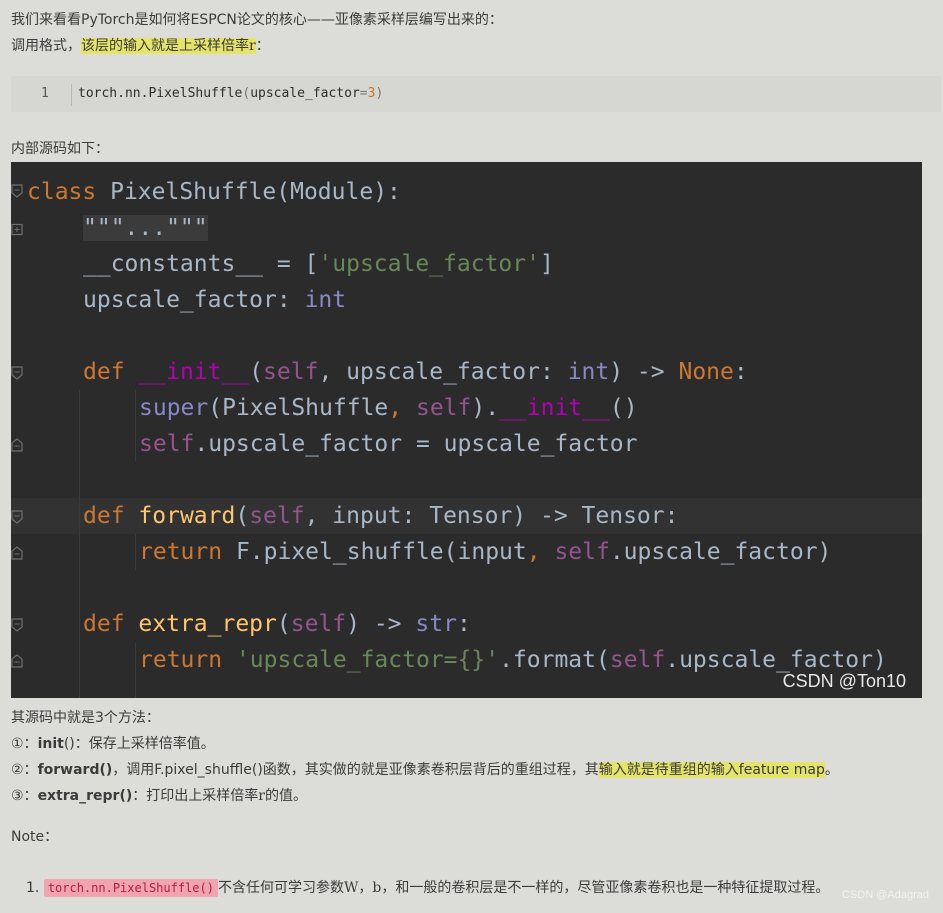 Image resolution: width=943 pixels, height=913 pixels. What do you see at coordinates (711, 770) in the screenshot?
I see `forward-highlight: 输入就是待重组的输入feature map` at bounding box center [711, 770].